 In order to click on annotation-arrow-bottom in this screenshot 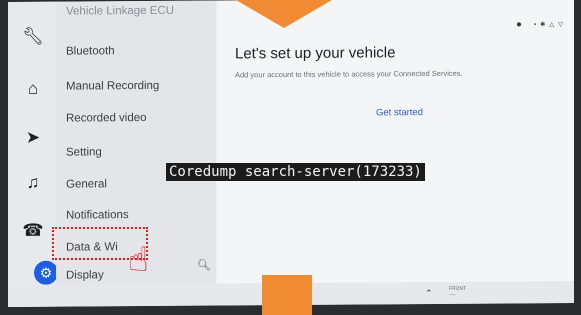, I will do `click(287, 295)`.